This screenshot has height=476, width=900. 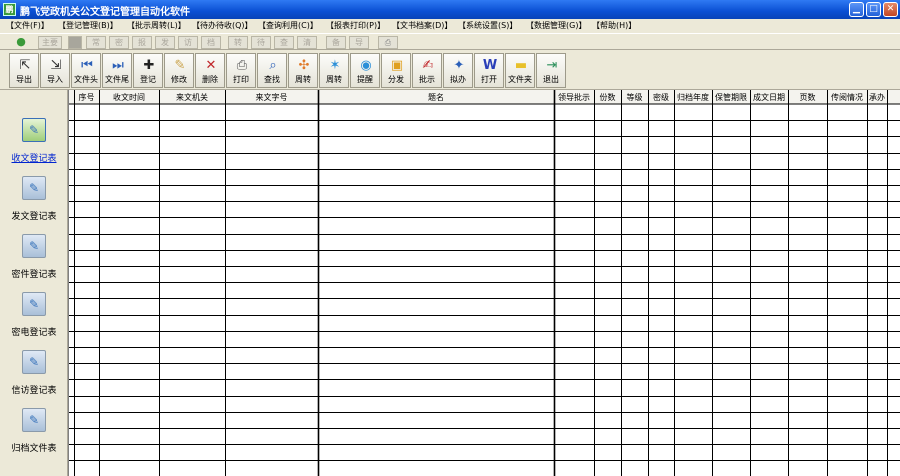 I want to click on last-record-icon: ⏭, so click(x=118, y=65).